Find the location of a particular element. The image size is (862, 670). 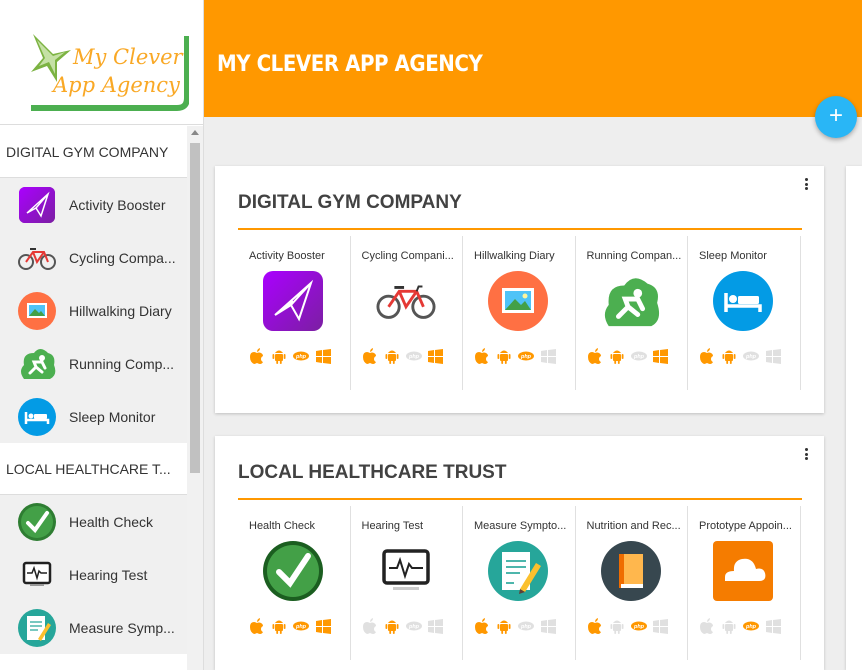

app-tile: Activity Booster php is located at coordinates (294, 313).